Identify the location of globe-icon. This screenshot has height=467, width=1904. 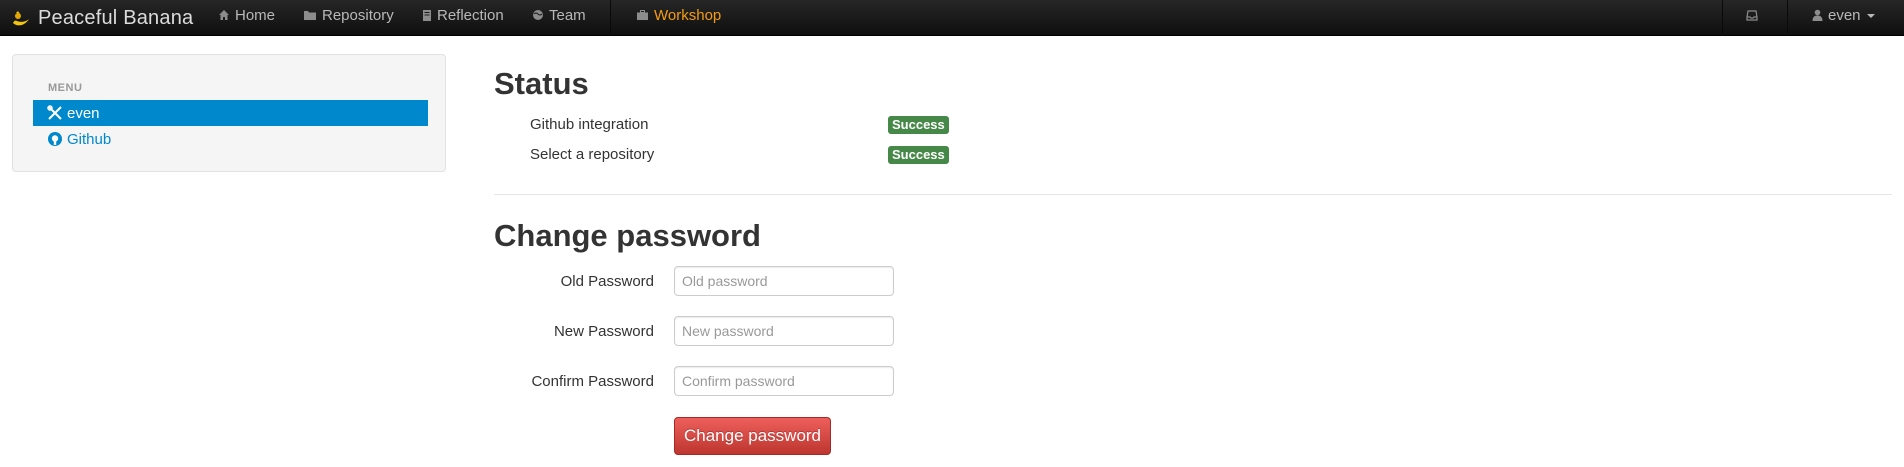
(538, 15).